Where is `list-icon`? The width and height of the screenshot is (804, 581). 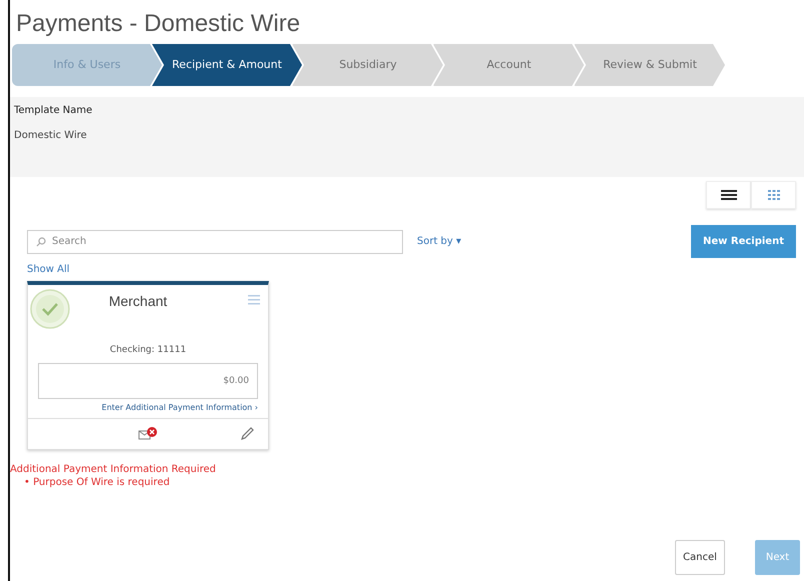
list-icon is located at coordinates (728, 195).